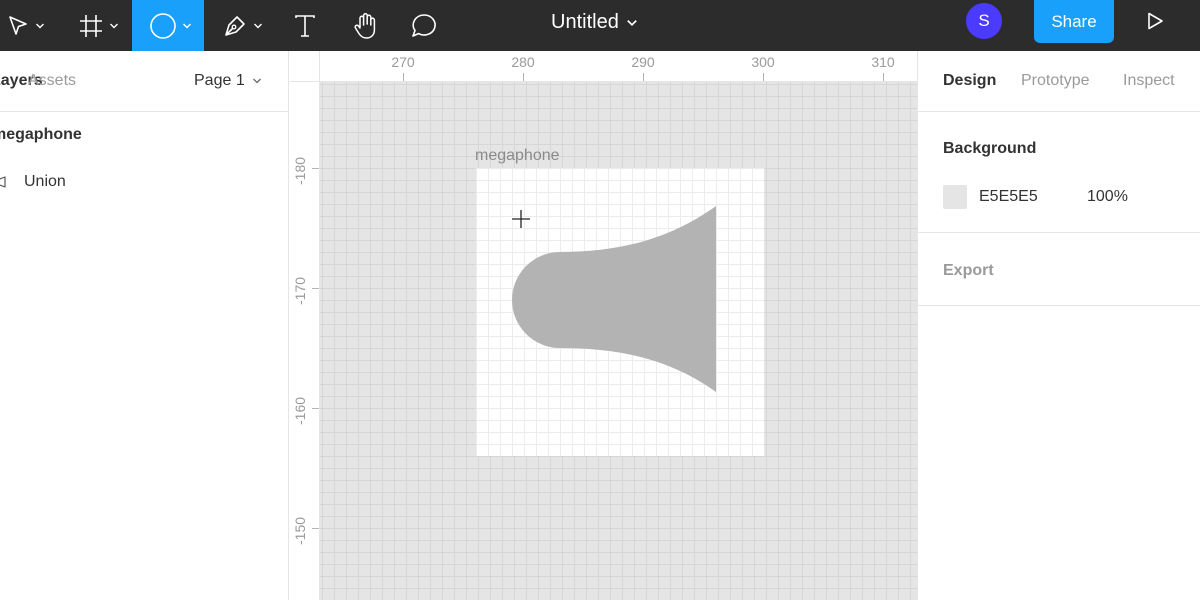 The height and width of the screenshot is (600, 1200). What do you see at coordinates (1107, 197) in the screenshot?
I see `background-opacity-input: 100%` at bounding box center [1107, 197].